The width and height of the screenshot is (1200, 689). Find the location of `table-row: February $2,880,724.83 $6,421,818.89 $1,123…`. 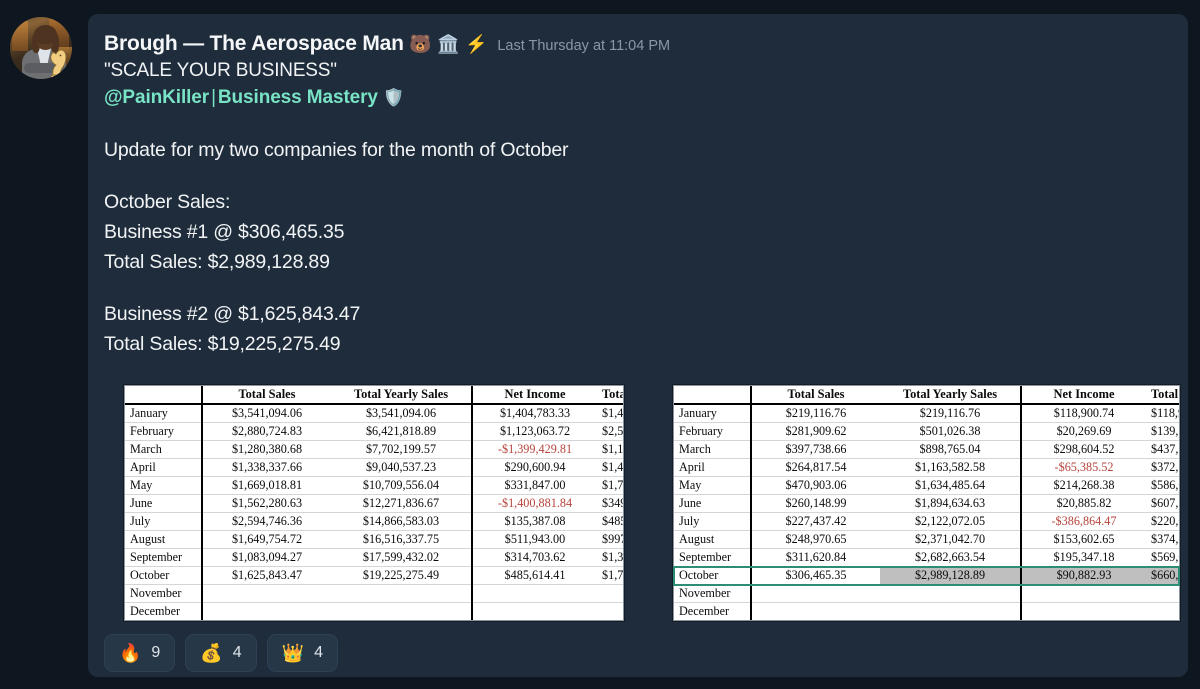

table-row: February $2,880,724.83 $6,421,818.89 $1,123… is located at coordinates (374, 431).